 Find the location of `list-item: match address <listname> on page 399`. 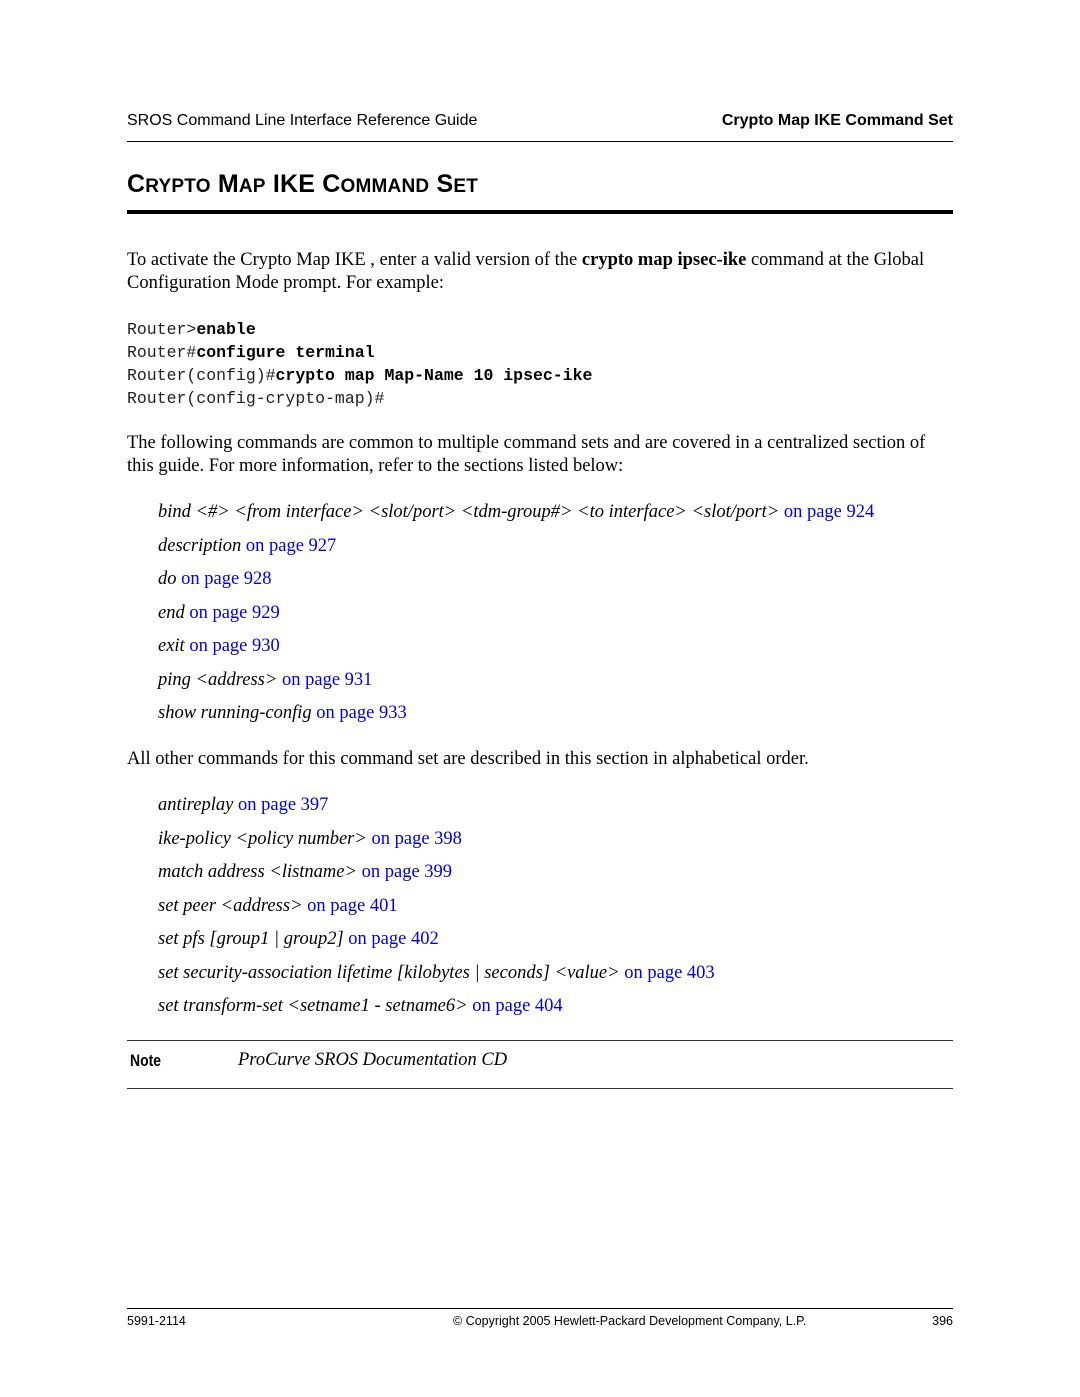

list-item: match address <listname> on page 399 is located at coordinates (305, 872).